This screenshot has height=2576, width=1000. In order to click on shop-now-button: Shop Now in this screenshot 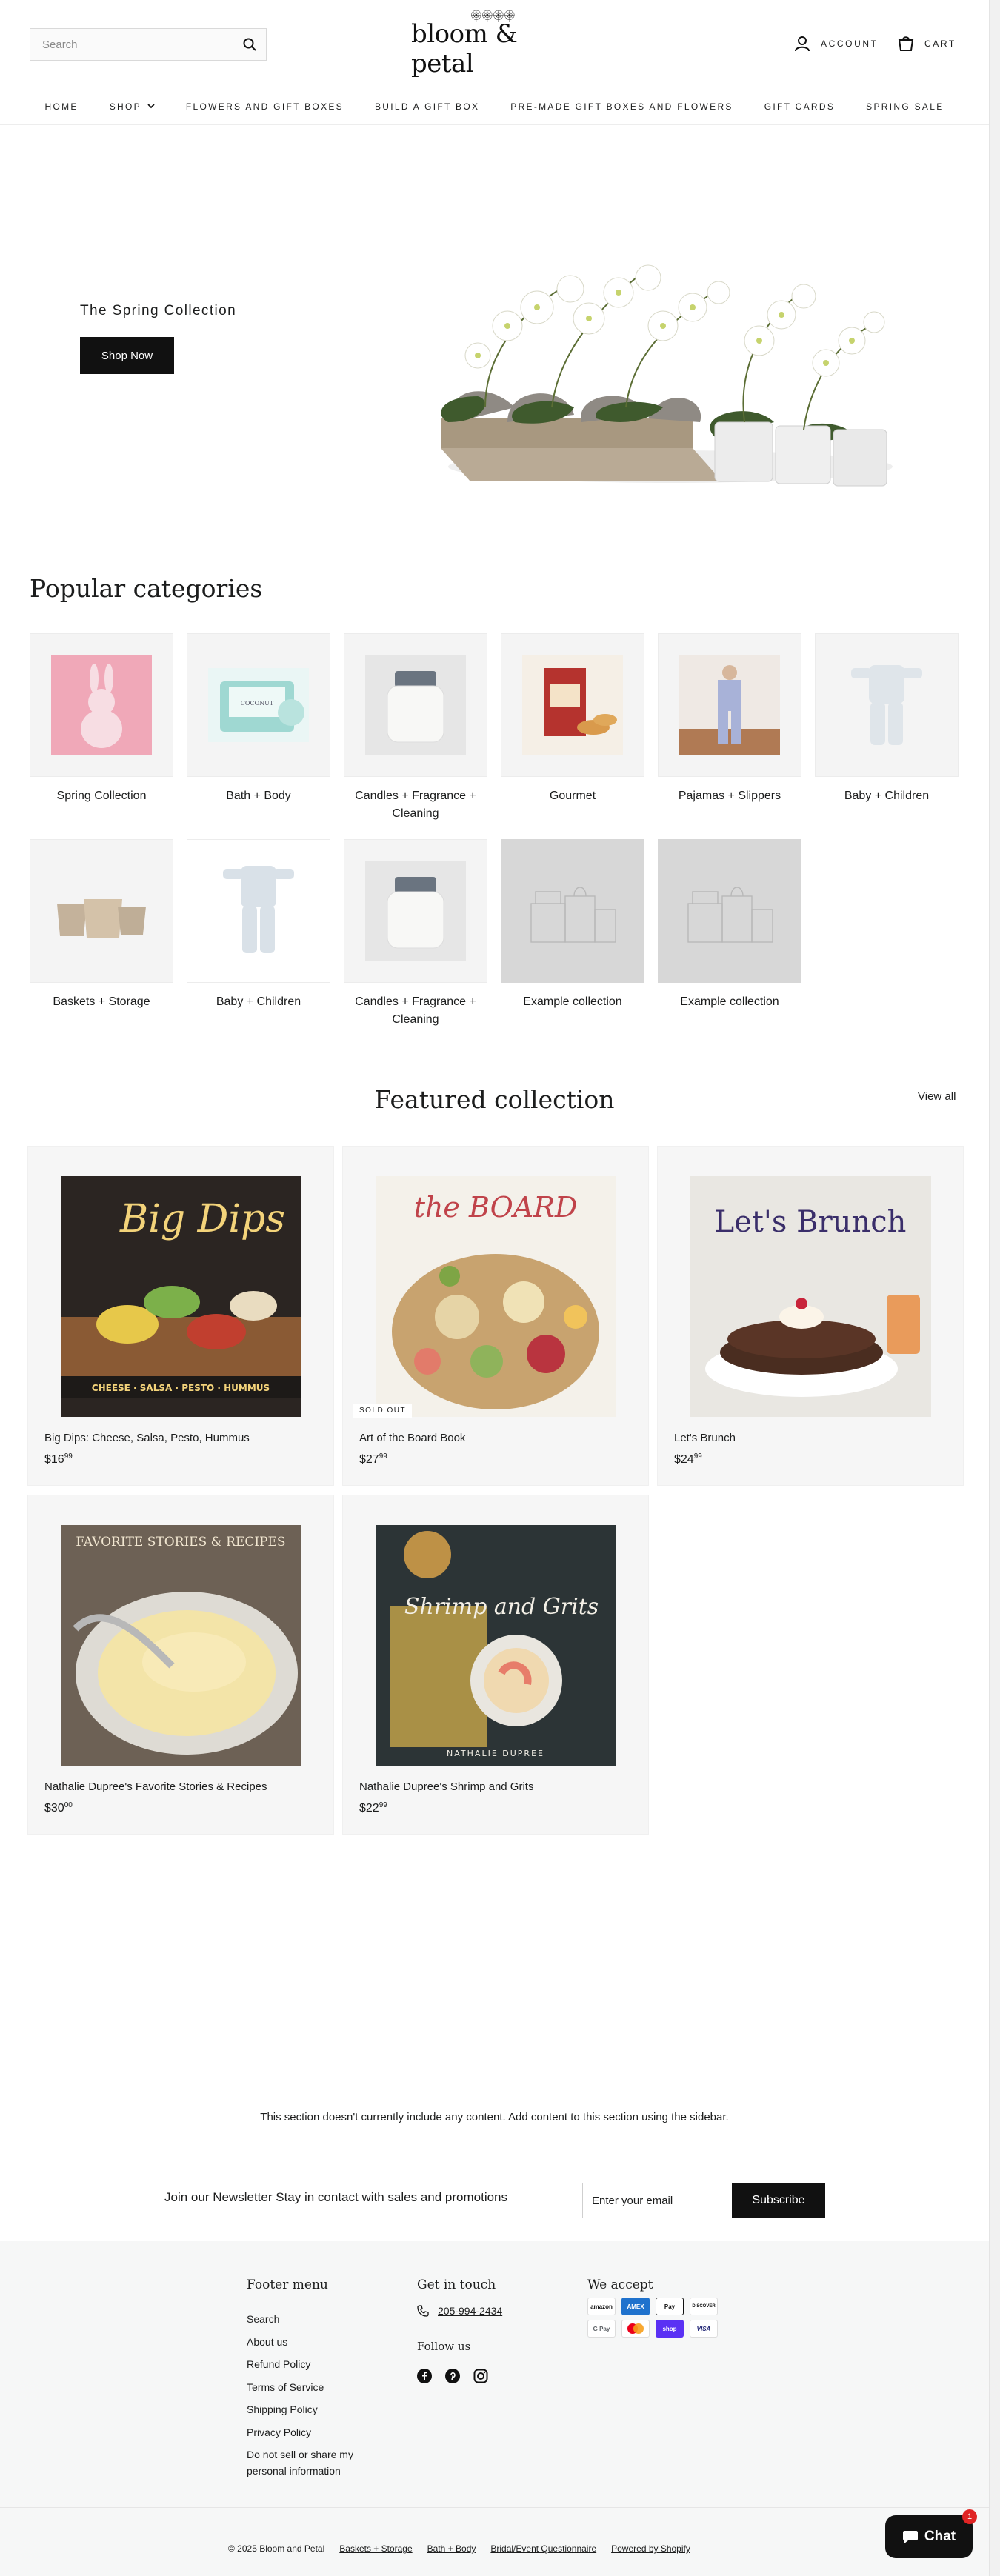, I will do `click(127, 355)`.